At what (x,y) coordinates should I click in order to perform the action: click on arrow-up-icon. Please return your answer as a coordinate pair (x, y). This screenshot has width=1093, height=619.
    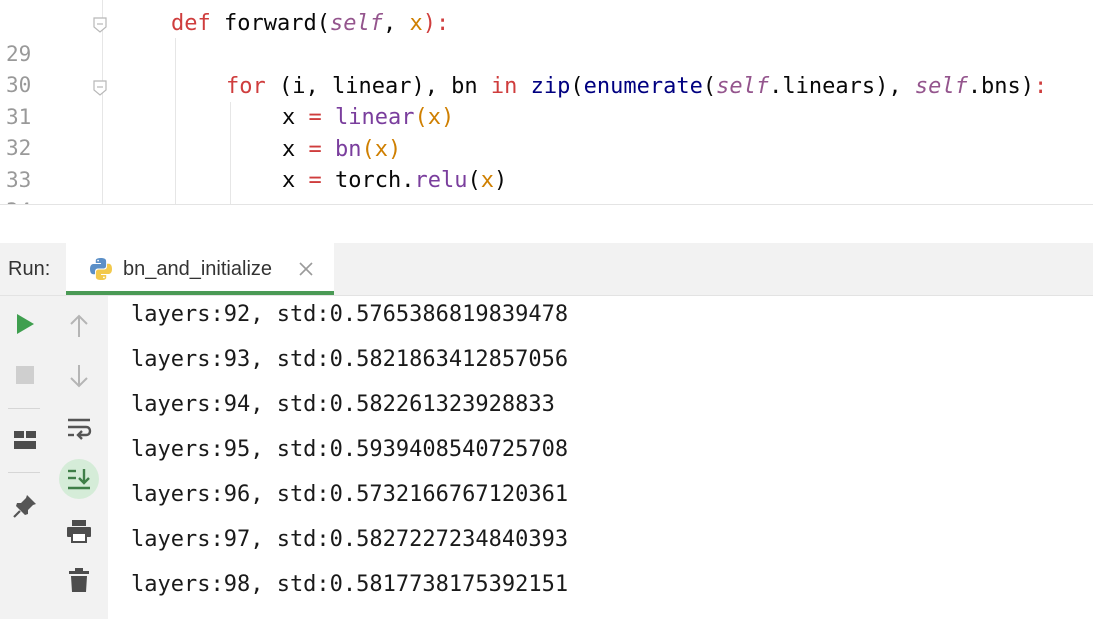
    Looking at the image, I should click on (79, 325).